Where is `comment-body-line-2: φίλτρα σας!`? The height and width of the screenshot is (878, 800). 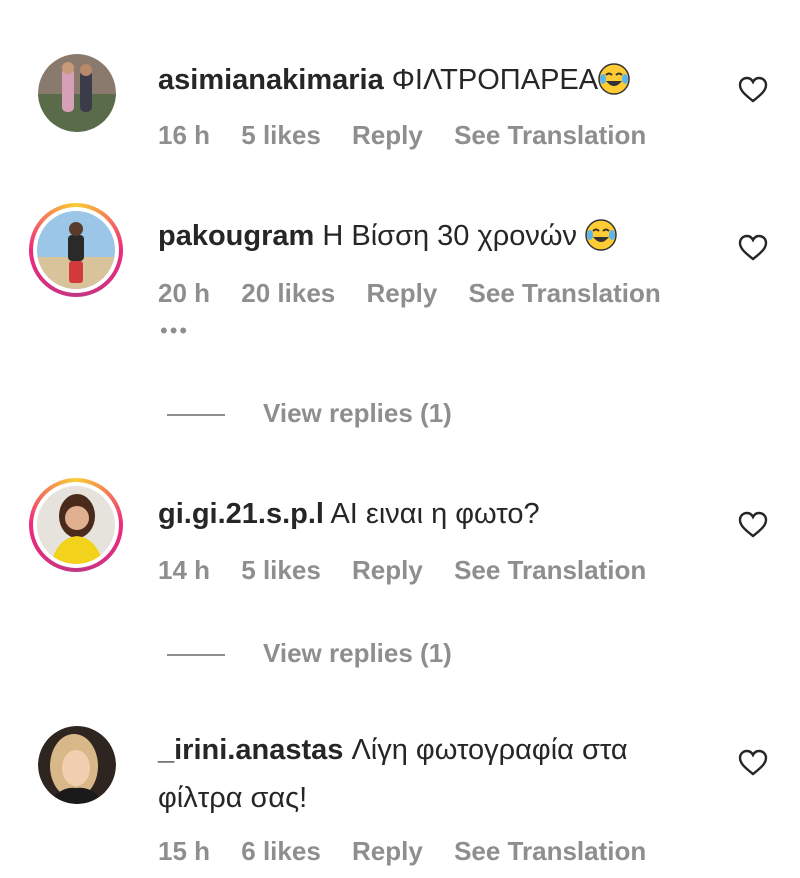
comment-body-line-2: φίλτρα σας! is located at coordinates (233, 798).